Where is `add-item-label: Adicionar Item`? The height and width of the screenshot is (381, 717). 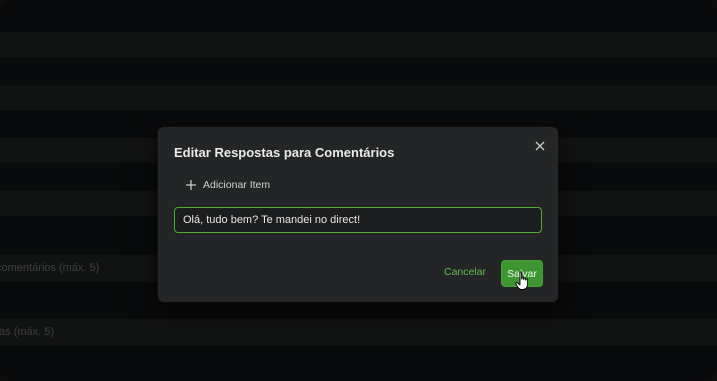
add-item-label: Adicionar Item is located at coordinates (237, 185).